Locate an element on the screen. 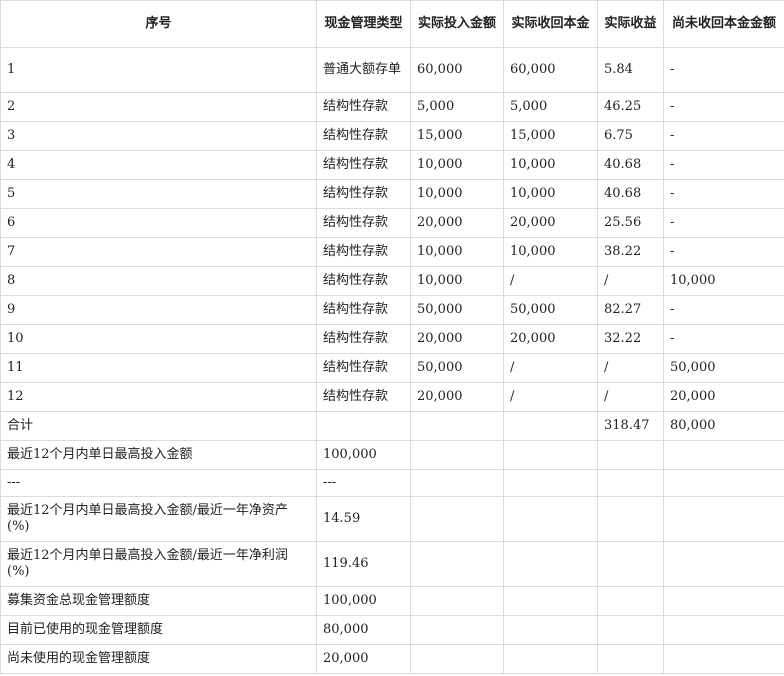  summary-label: 最近12个月内单日最高投入金额 is located at coordinates (158, 455).